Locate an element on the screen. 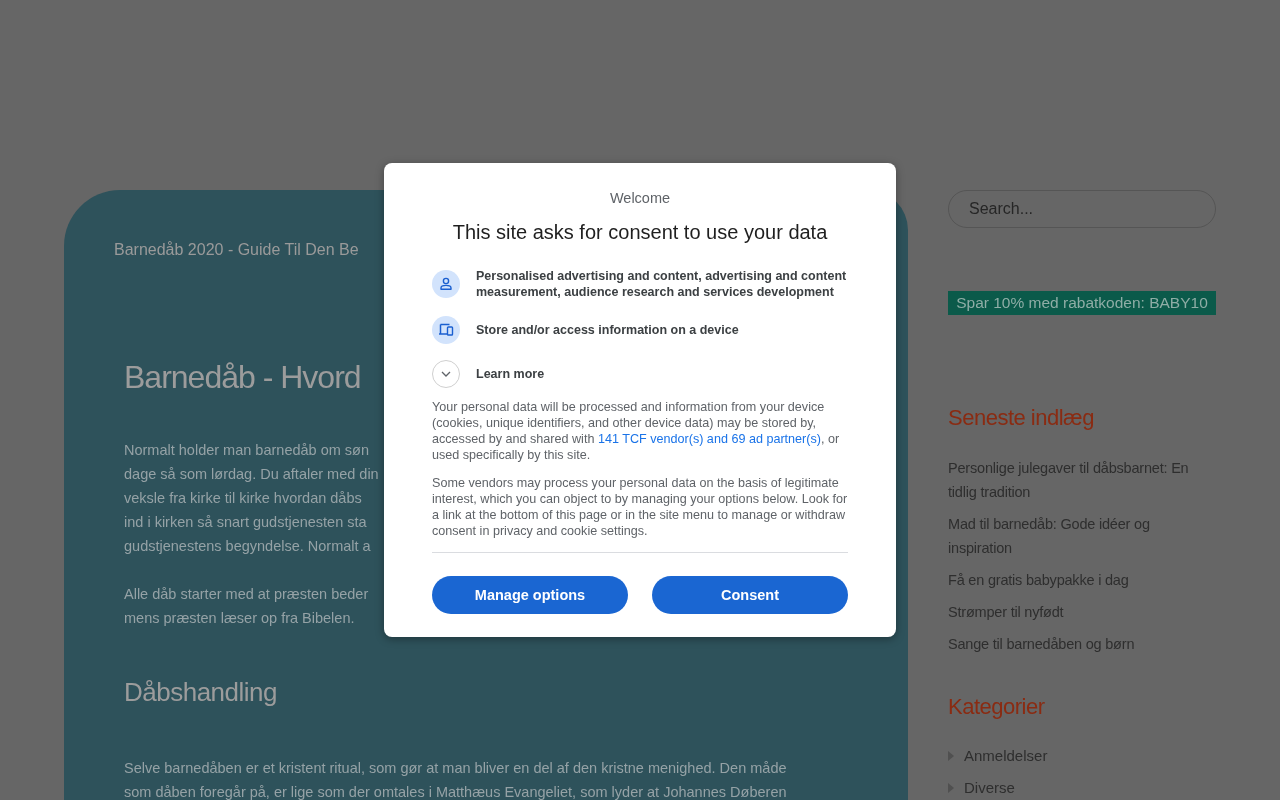  promo-banner: Spar 10% med rabatkoden: BABY10 is located at coordinates (1082, 303).